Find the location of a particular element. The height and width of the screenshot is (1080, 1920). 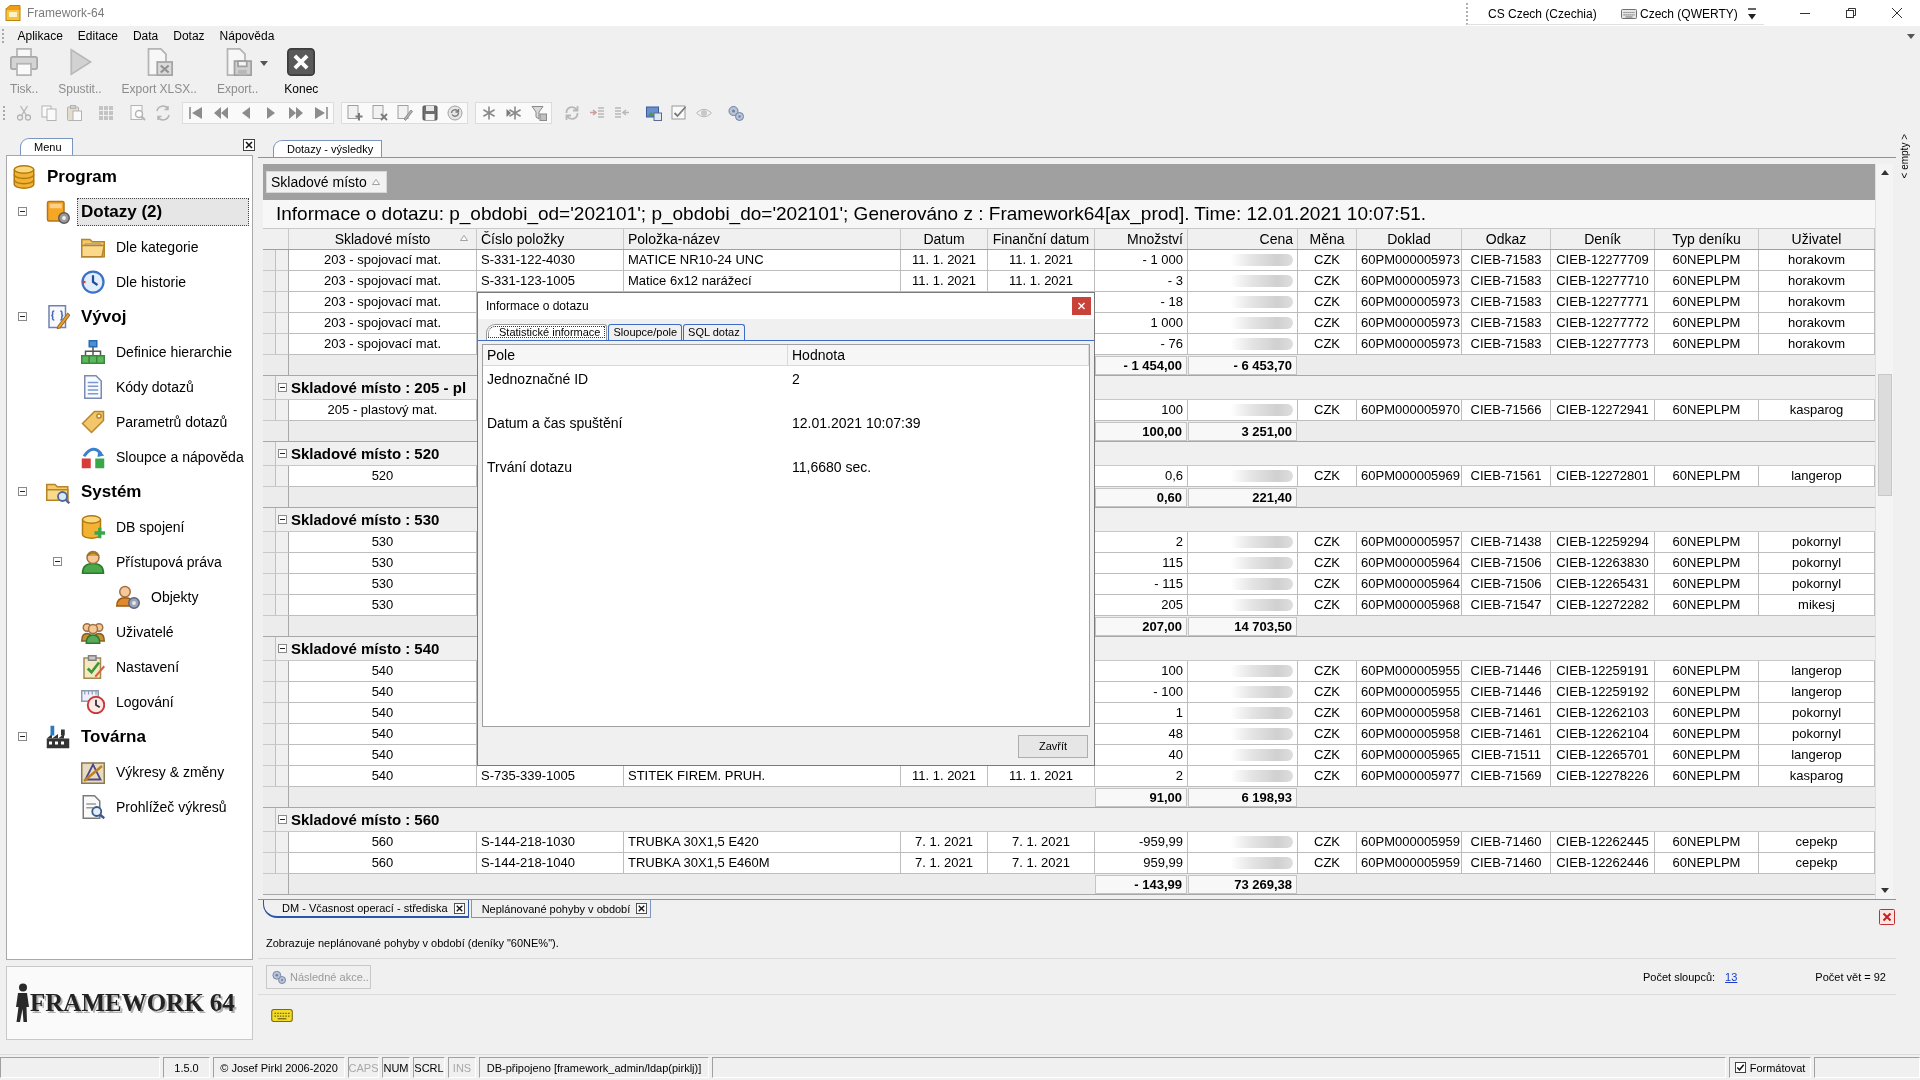

menu-item: Dotaz is located at coordinates (189, 36).